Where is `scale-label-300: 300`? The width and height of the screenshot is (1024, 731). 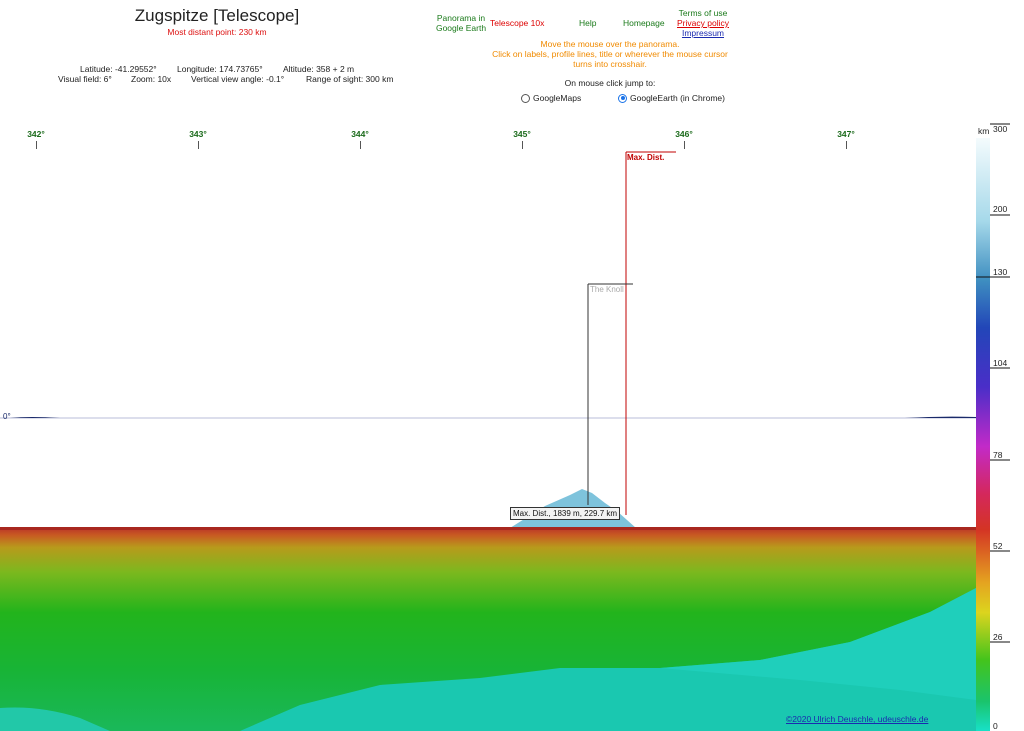
scale-label-300: 300 is located at coordinates (1000, 129).